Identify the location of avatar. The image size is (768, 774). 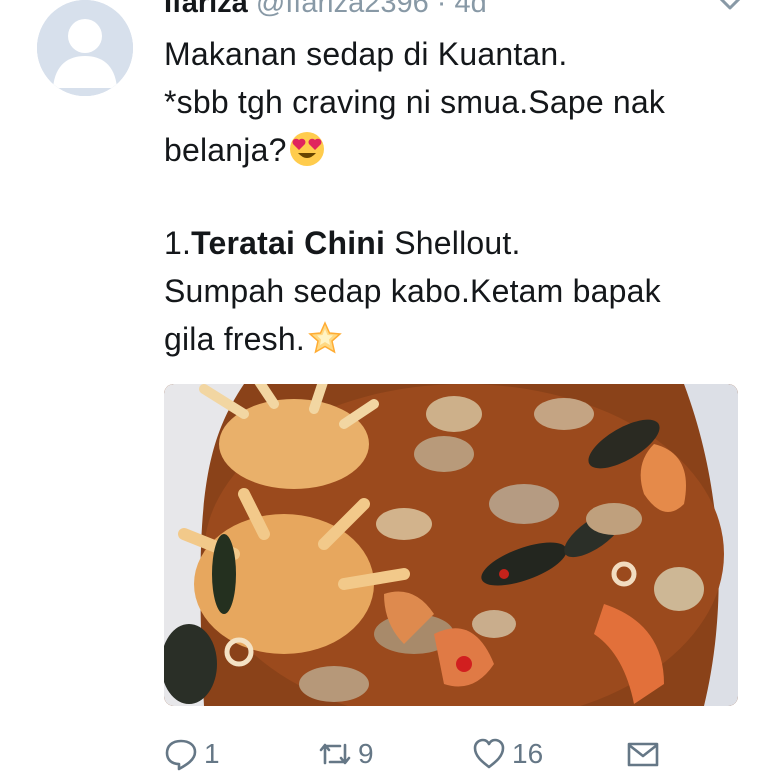
(85, 48).